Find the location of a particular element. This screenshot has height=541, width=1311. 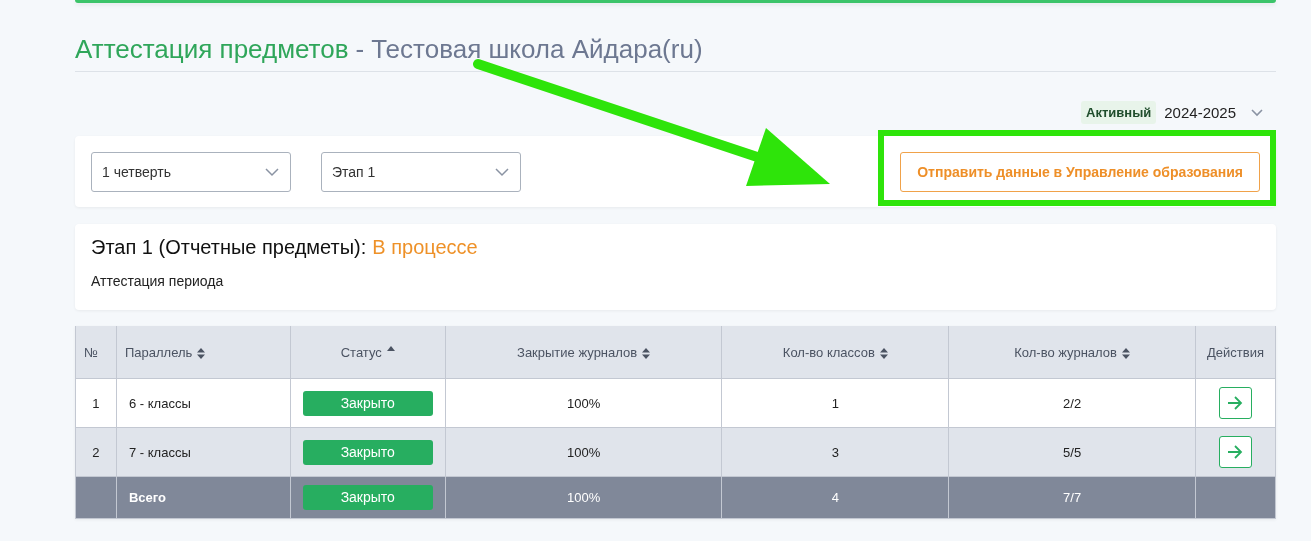

year-selector: 2024-2025 is located at coordinates (1200, 112).